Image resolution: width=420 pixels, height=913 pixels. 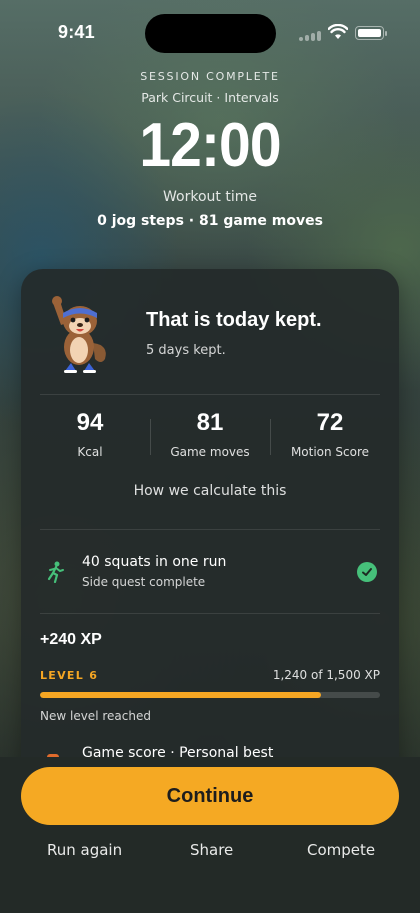 What do you see at coordinates (330, 439) in the screenshot?
I see `stat-motion-score: 72 Motion Score` at bounding box center [330, 439].